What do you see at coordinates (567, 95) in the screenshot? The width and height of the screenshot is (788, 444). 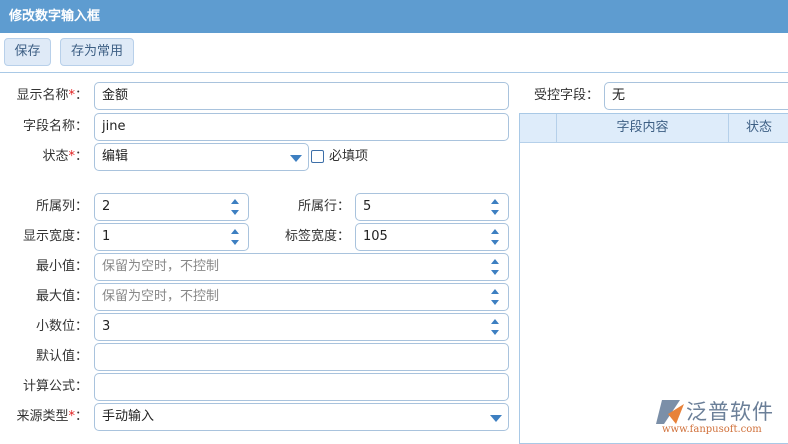 I see `controlled-field-label: 受控字段：` at bounding box center [567, 95].